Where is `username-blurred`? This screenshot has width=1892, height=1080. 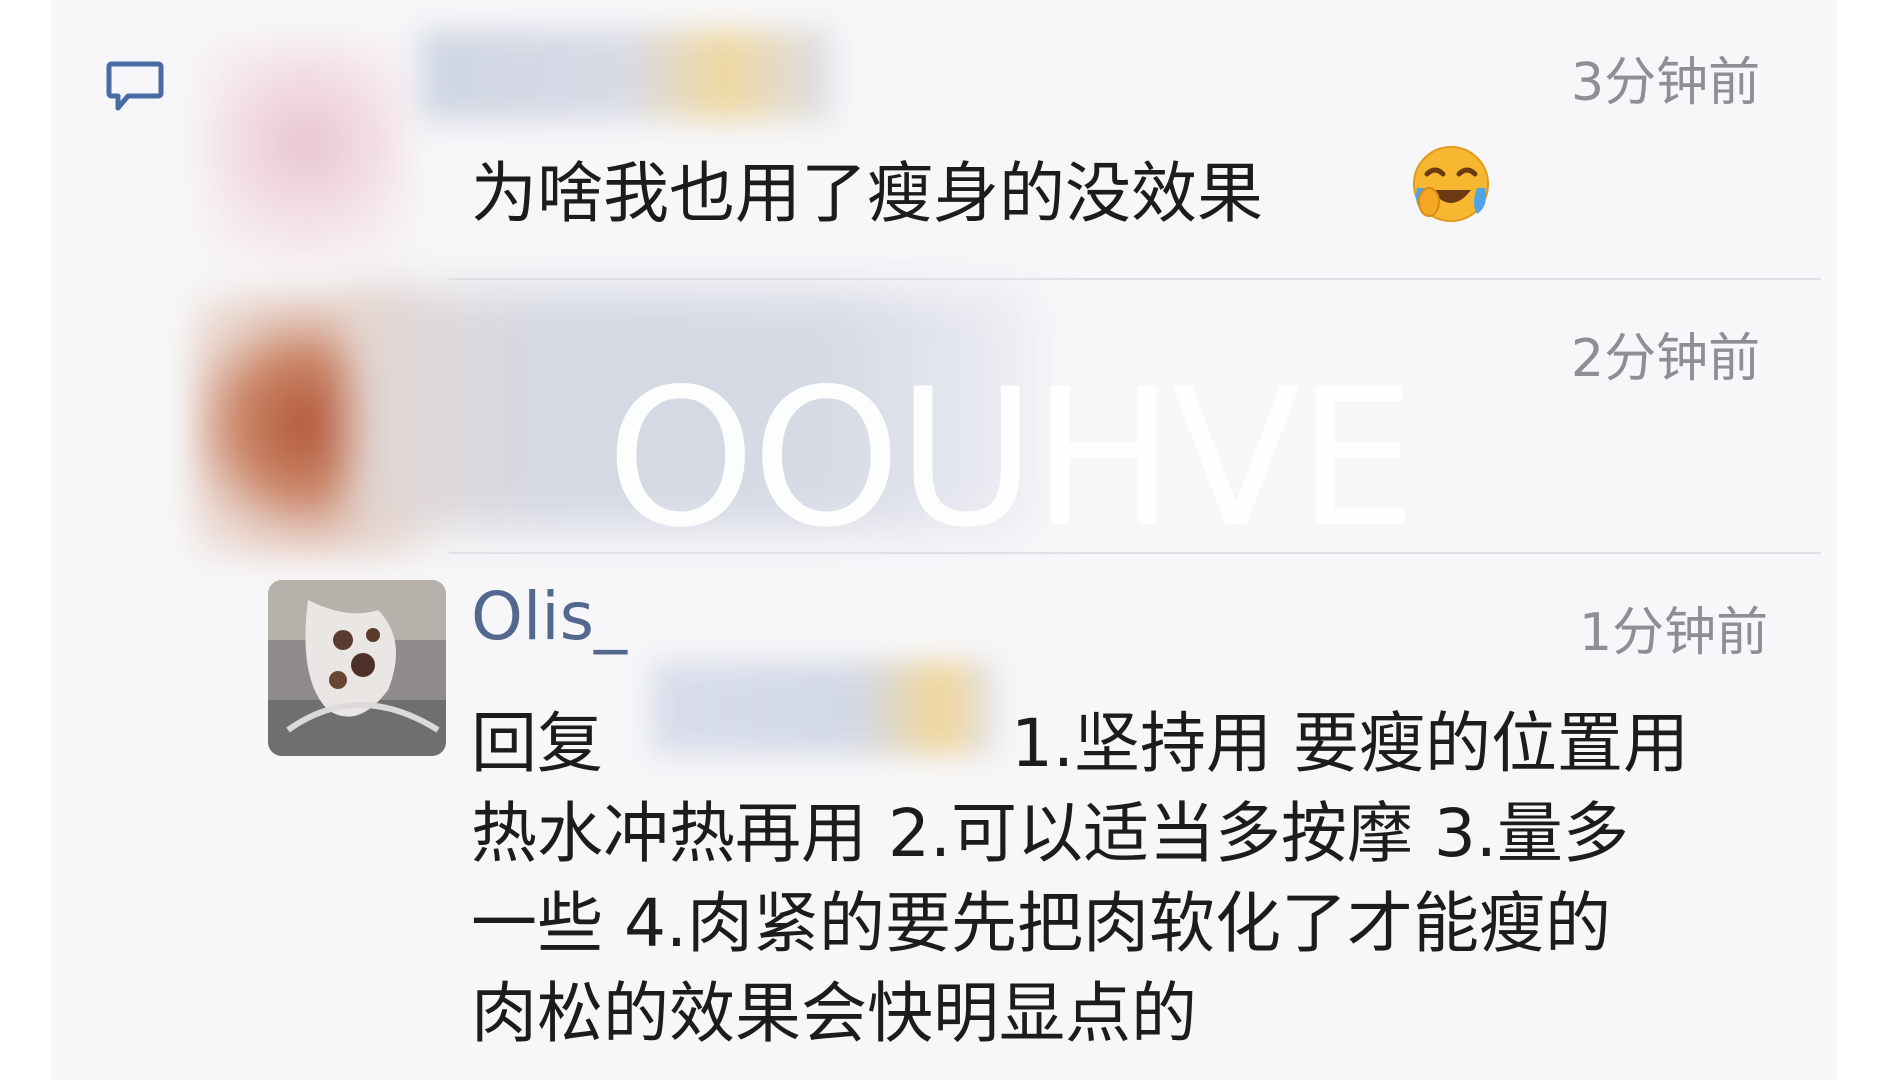
username-blurred is located at coordinates (626, 75).